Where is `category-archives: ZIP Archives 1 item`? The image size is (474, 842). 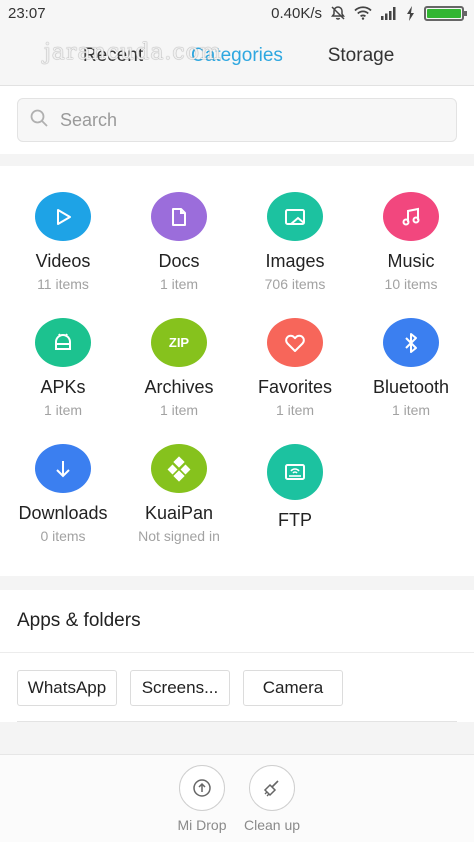
category-archives: ZIP Archives 1 item is located at coordinates (179, 355).